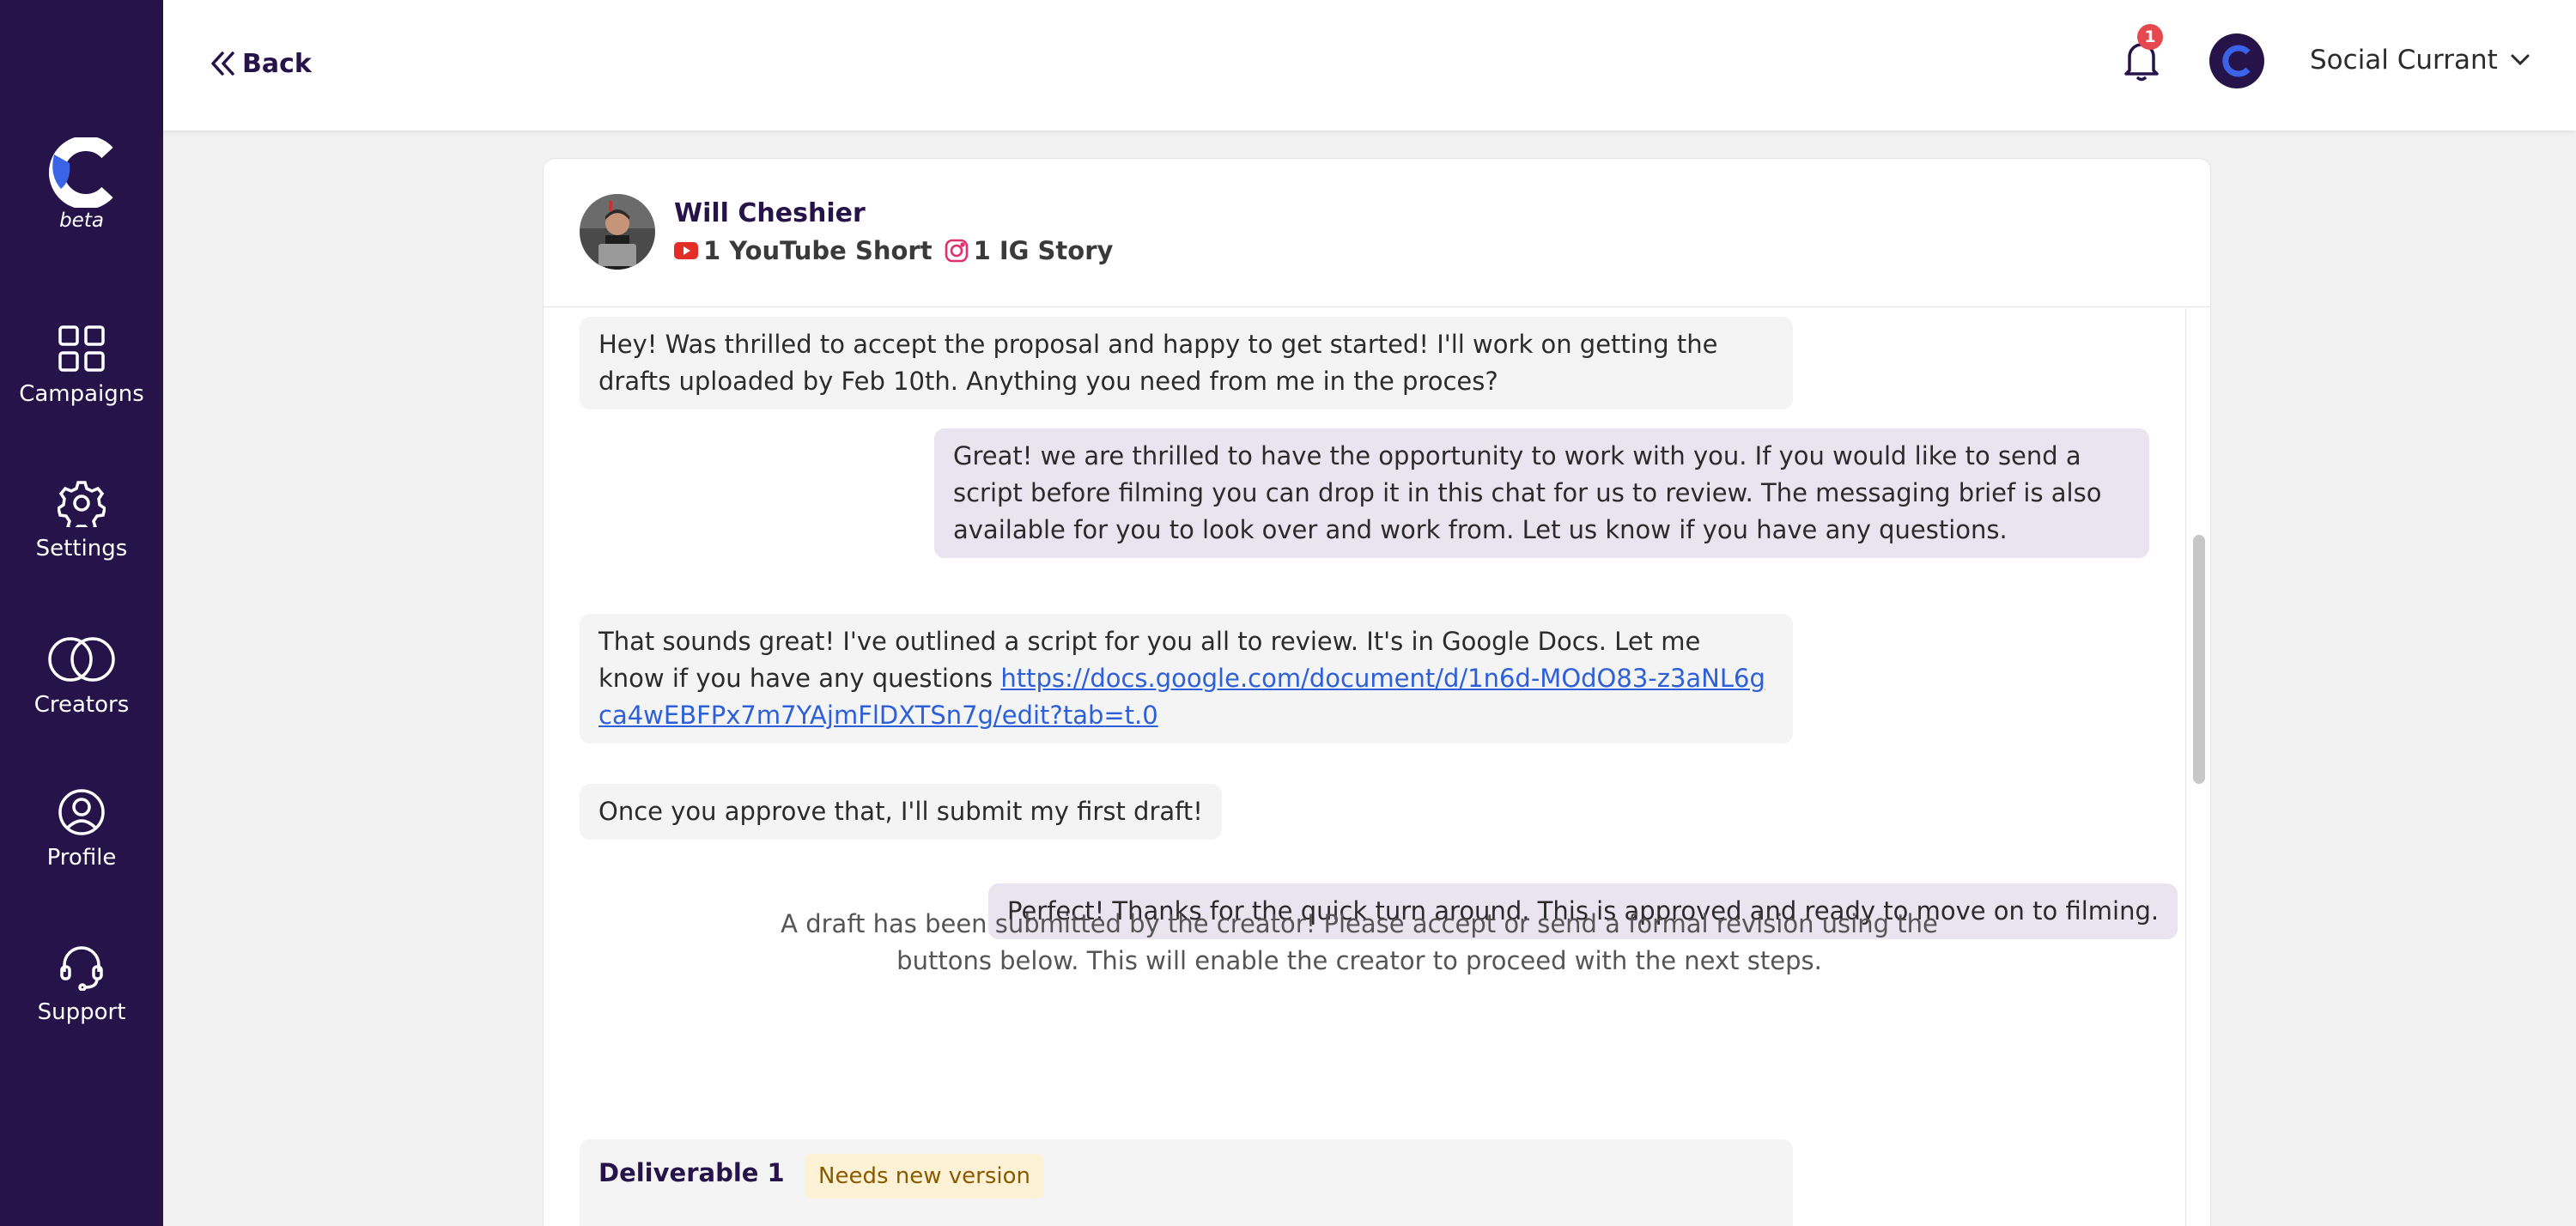 This screenshot has height=1226, width=2576. What do you see at coordinates (82, 394) in the screenshot?
I see `nav-campaigns-label: Campaigns` at bounding box center [82, 394].